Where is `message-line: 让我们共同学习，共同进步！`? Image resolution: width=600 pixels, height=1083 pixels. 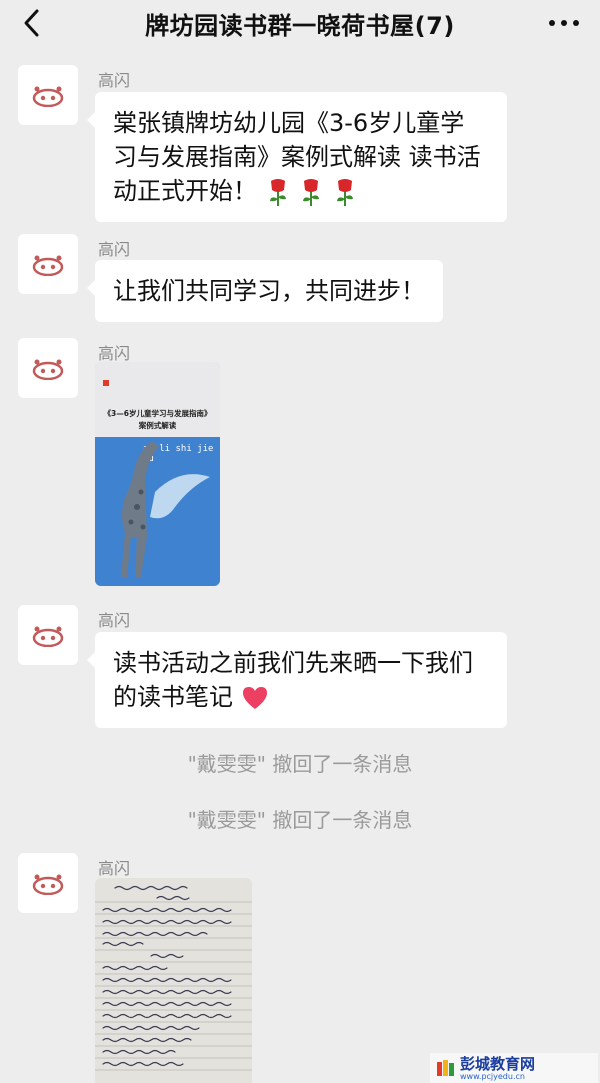 message-line: 让我们共同学习，共同进步！ is located at coordinates (269, 291).